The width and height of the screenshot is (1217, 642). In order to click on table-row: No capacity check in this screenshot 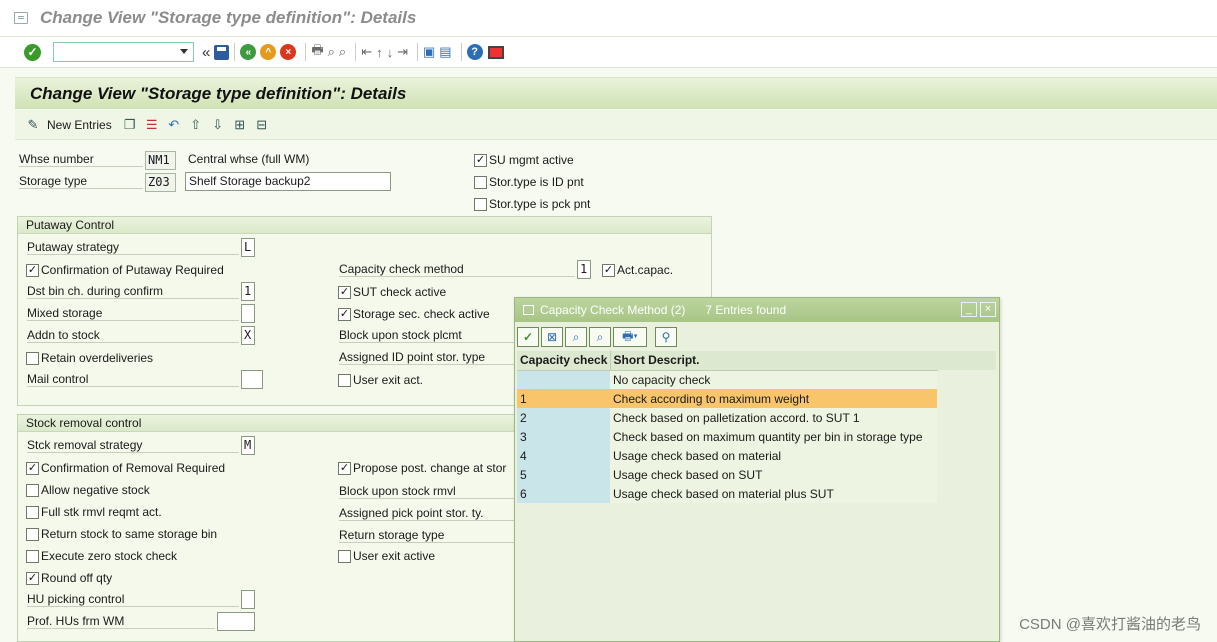, I will do `click(727, 379)`.